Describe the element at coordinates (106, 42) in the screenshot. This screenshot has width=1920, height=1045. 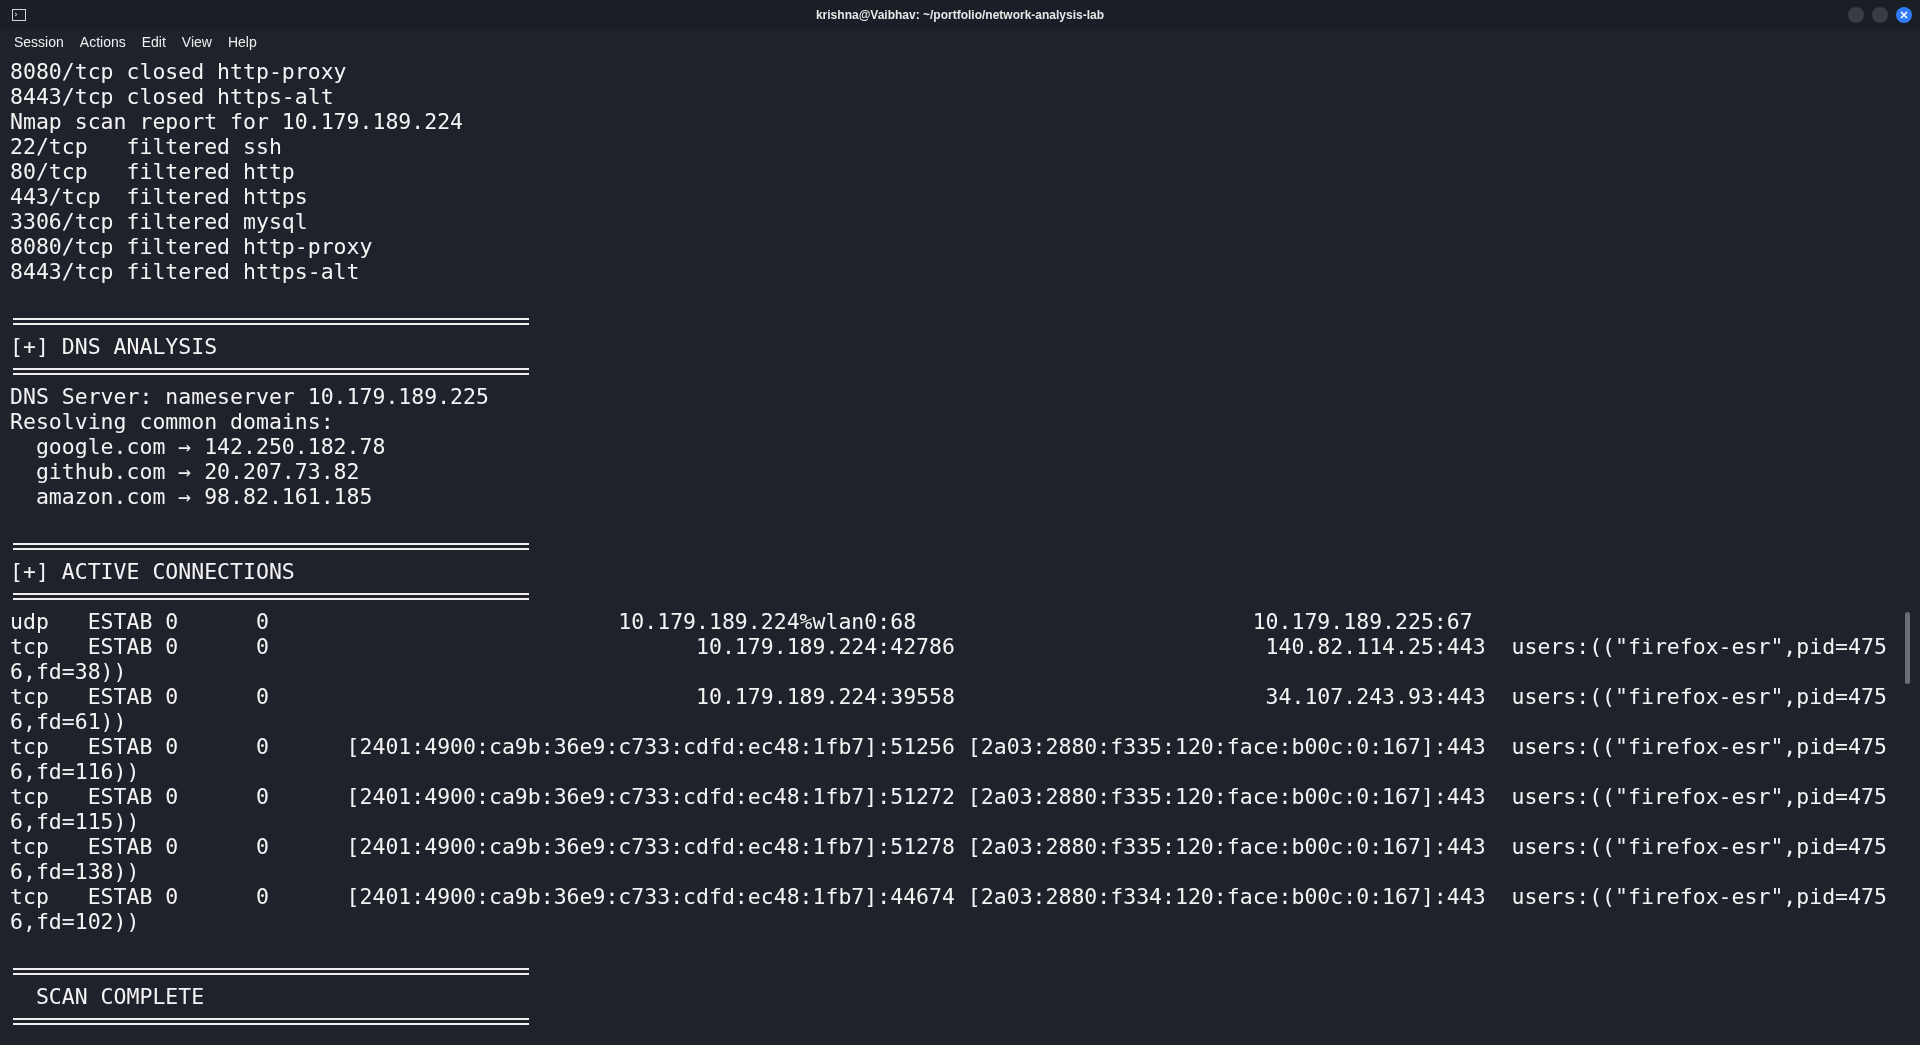
I see `menu-item: Actions` at that location.